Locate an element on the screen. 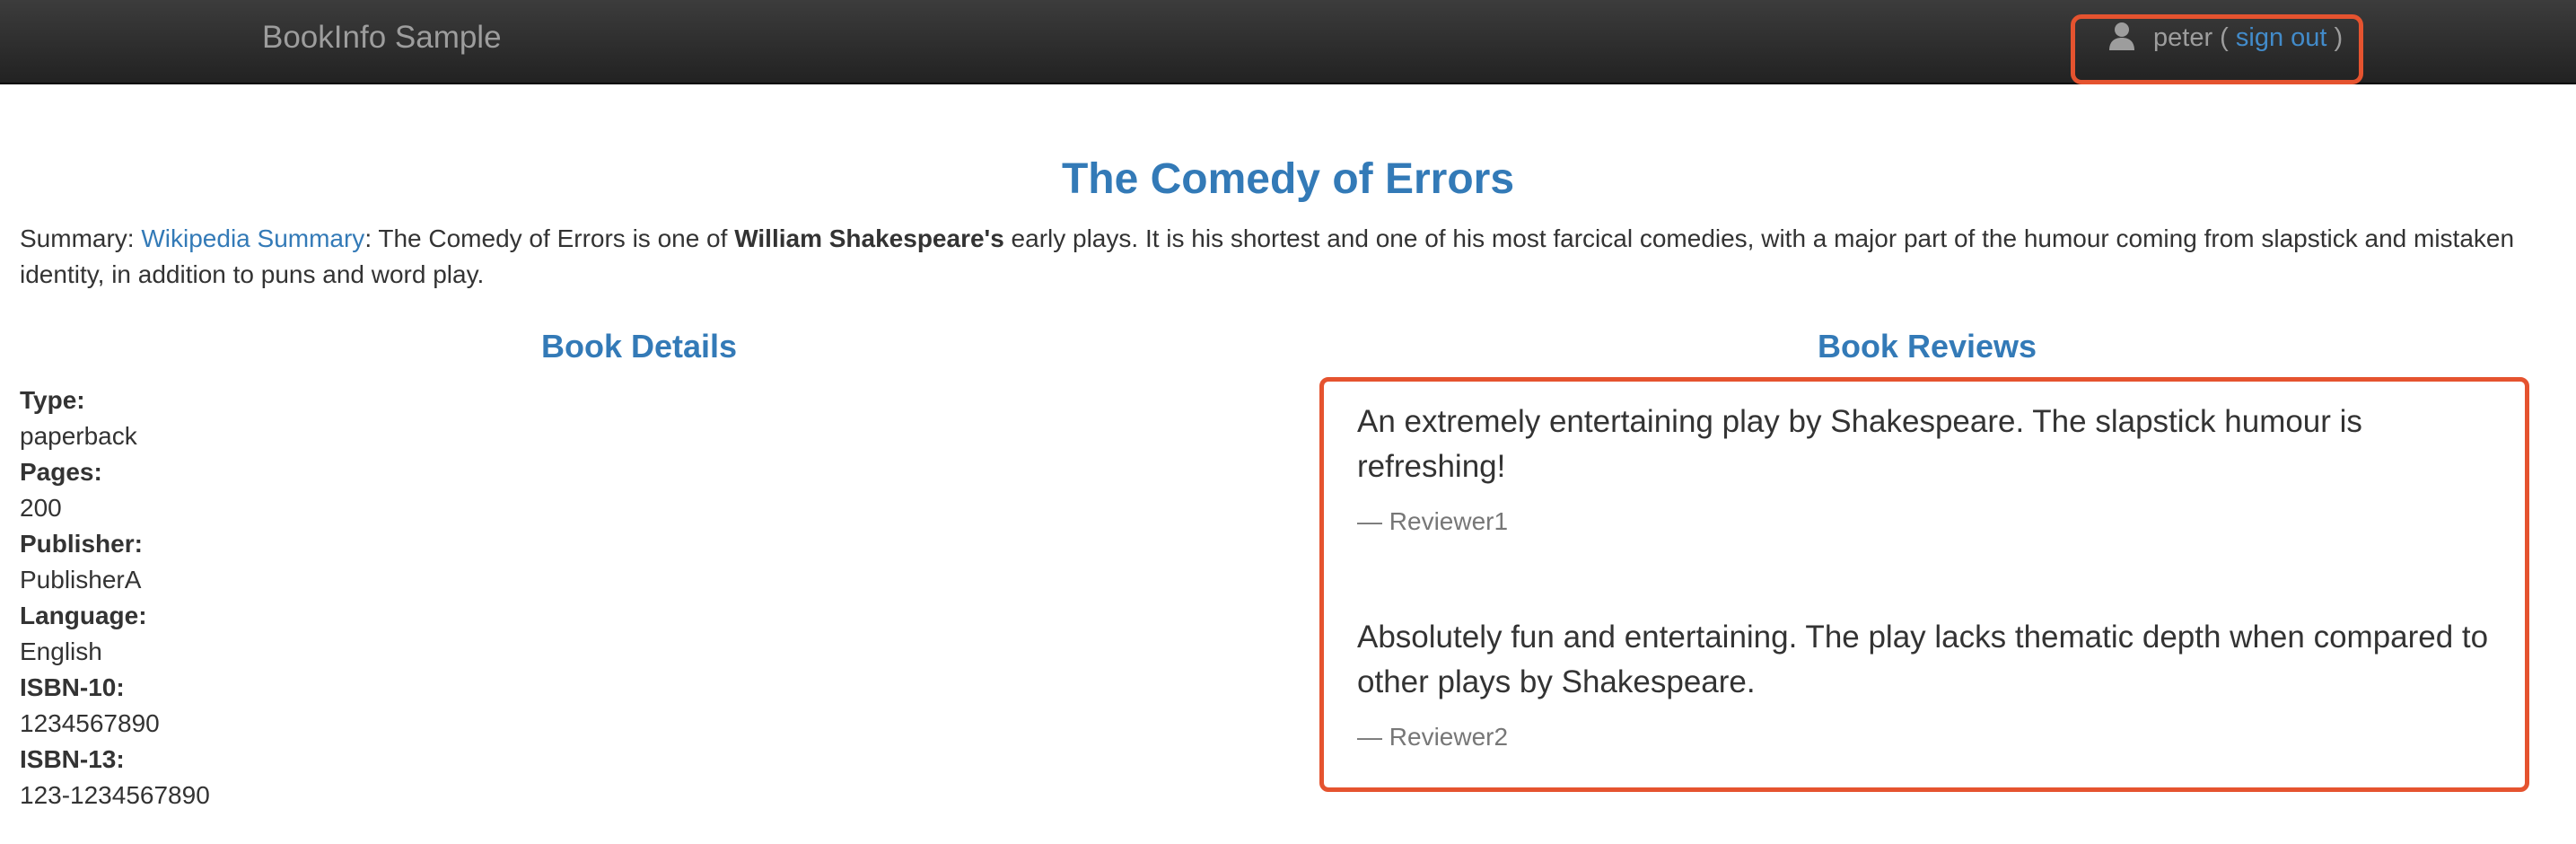 Image resolution: width=2576 pixels, height=844 pixels. book-reviews-heading: Book Reviews is located at coordinates (1927, 346).